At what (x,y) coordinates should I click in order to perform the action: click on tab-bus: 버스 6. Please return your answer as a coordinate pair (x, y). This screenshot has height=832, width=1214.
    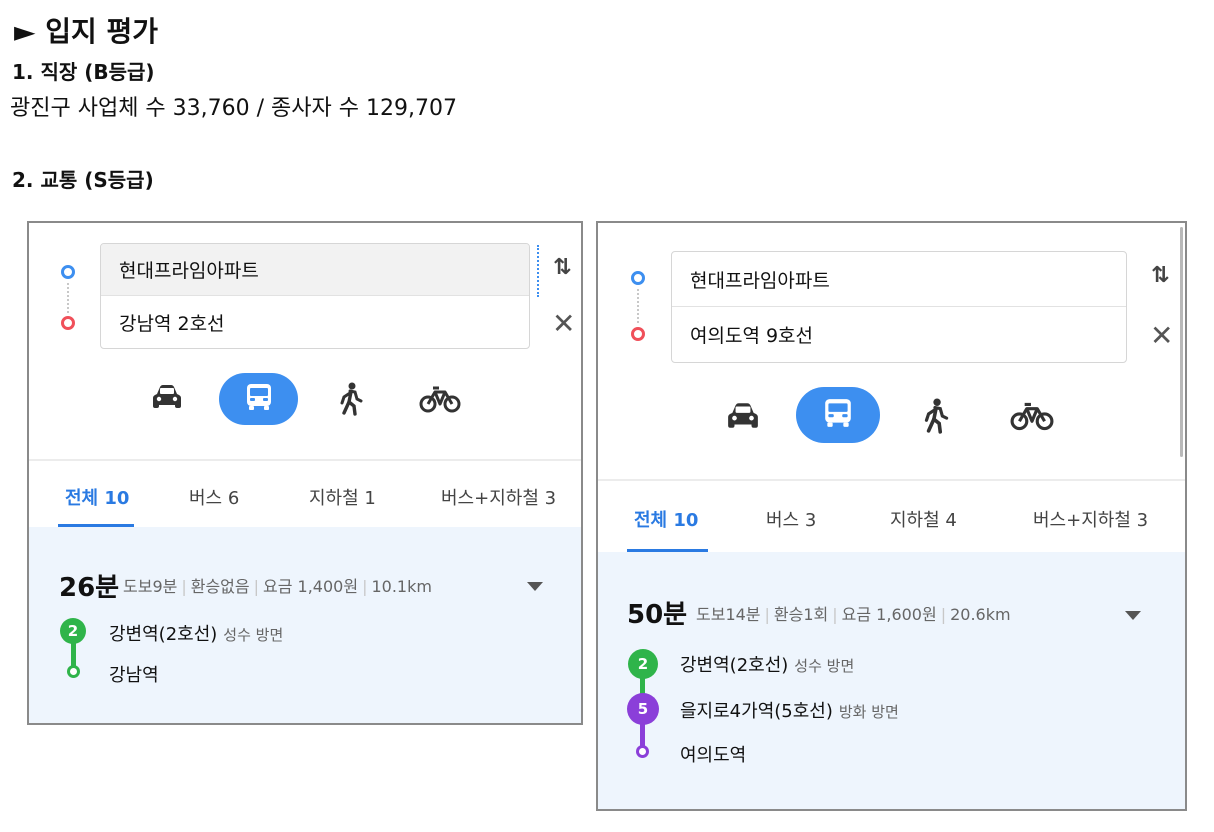
    Looking at the image, I should click on (214, 497).